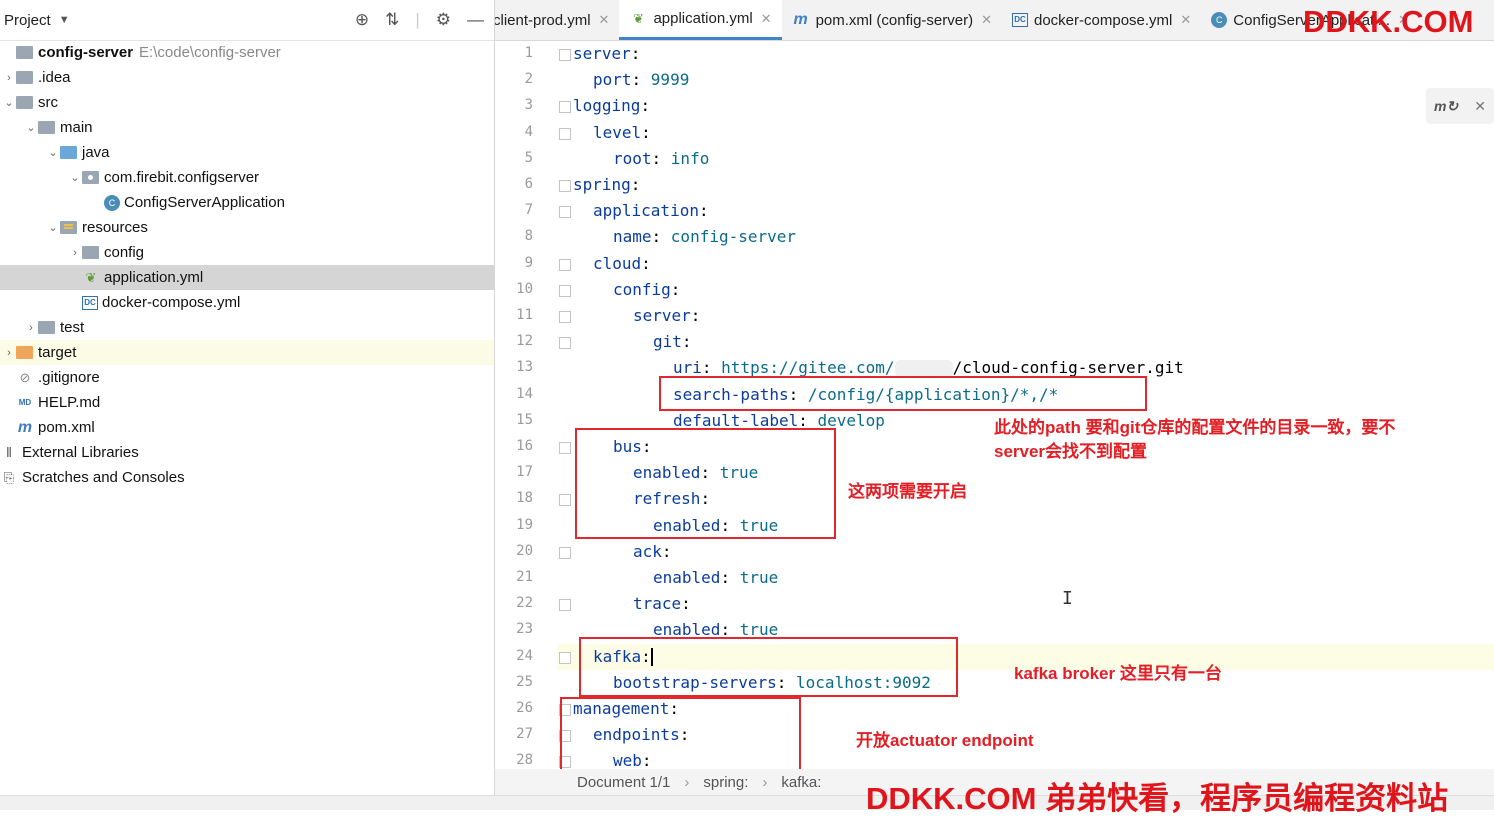  What do you see at coordinates (524, 393) in the screenshot?
I see `line-number: 14` at bounding box center [524, 393].